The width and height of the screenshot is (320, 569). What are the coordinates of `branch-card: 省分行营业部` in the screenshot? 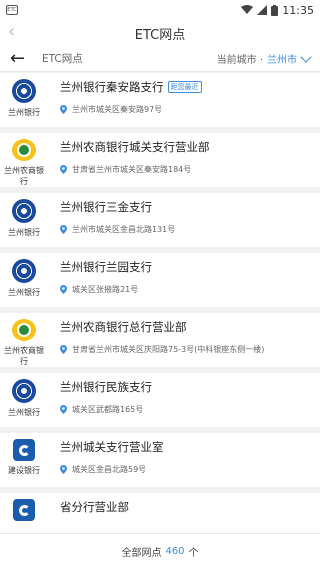 It's located at (160, 513).